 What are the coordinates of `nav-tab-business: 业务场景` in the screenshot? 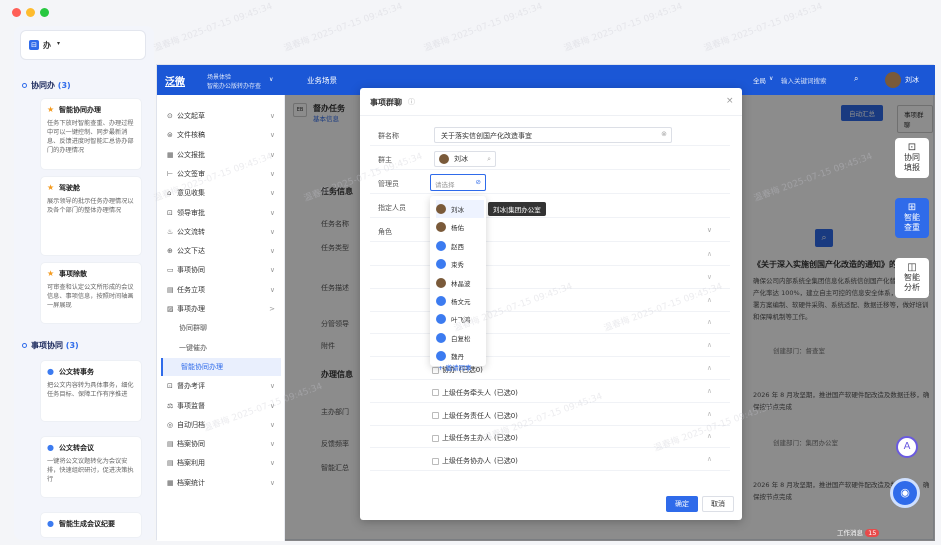 It's located at (322, 80).